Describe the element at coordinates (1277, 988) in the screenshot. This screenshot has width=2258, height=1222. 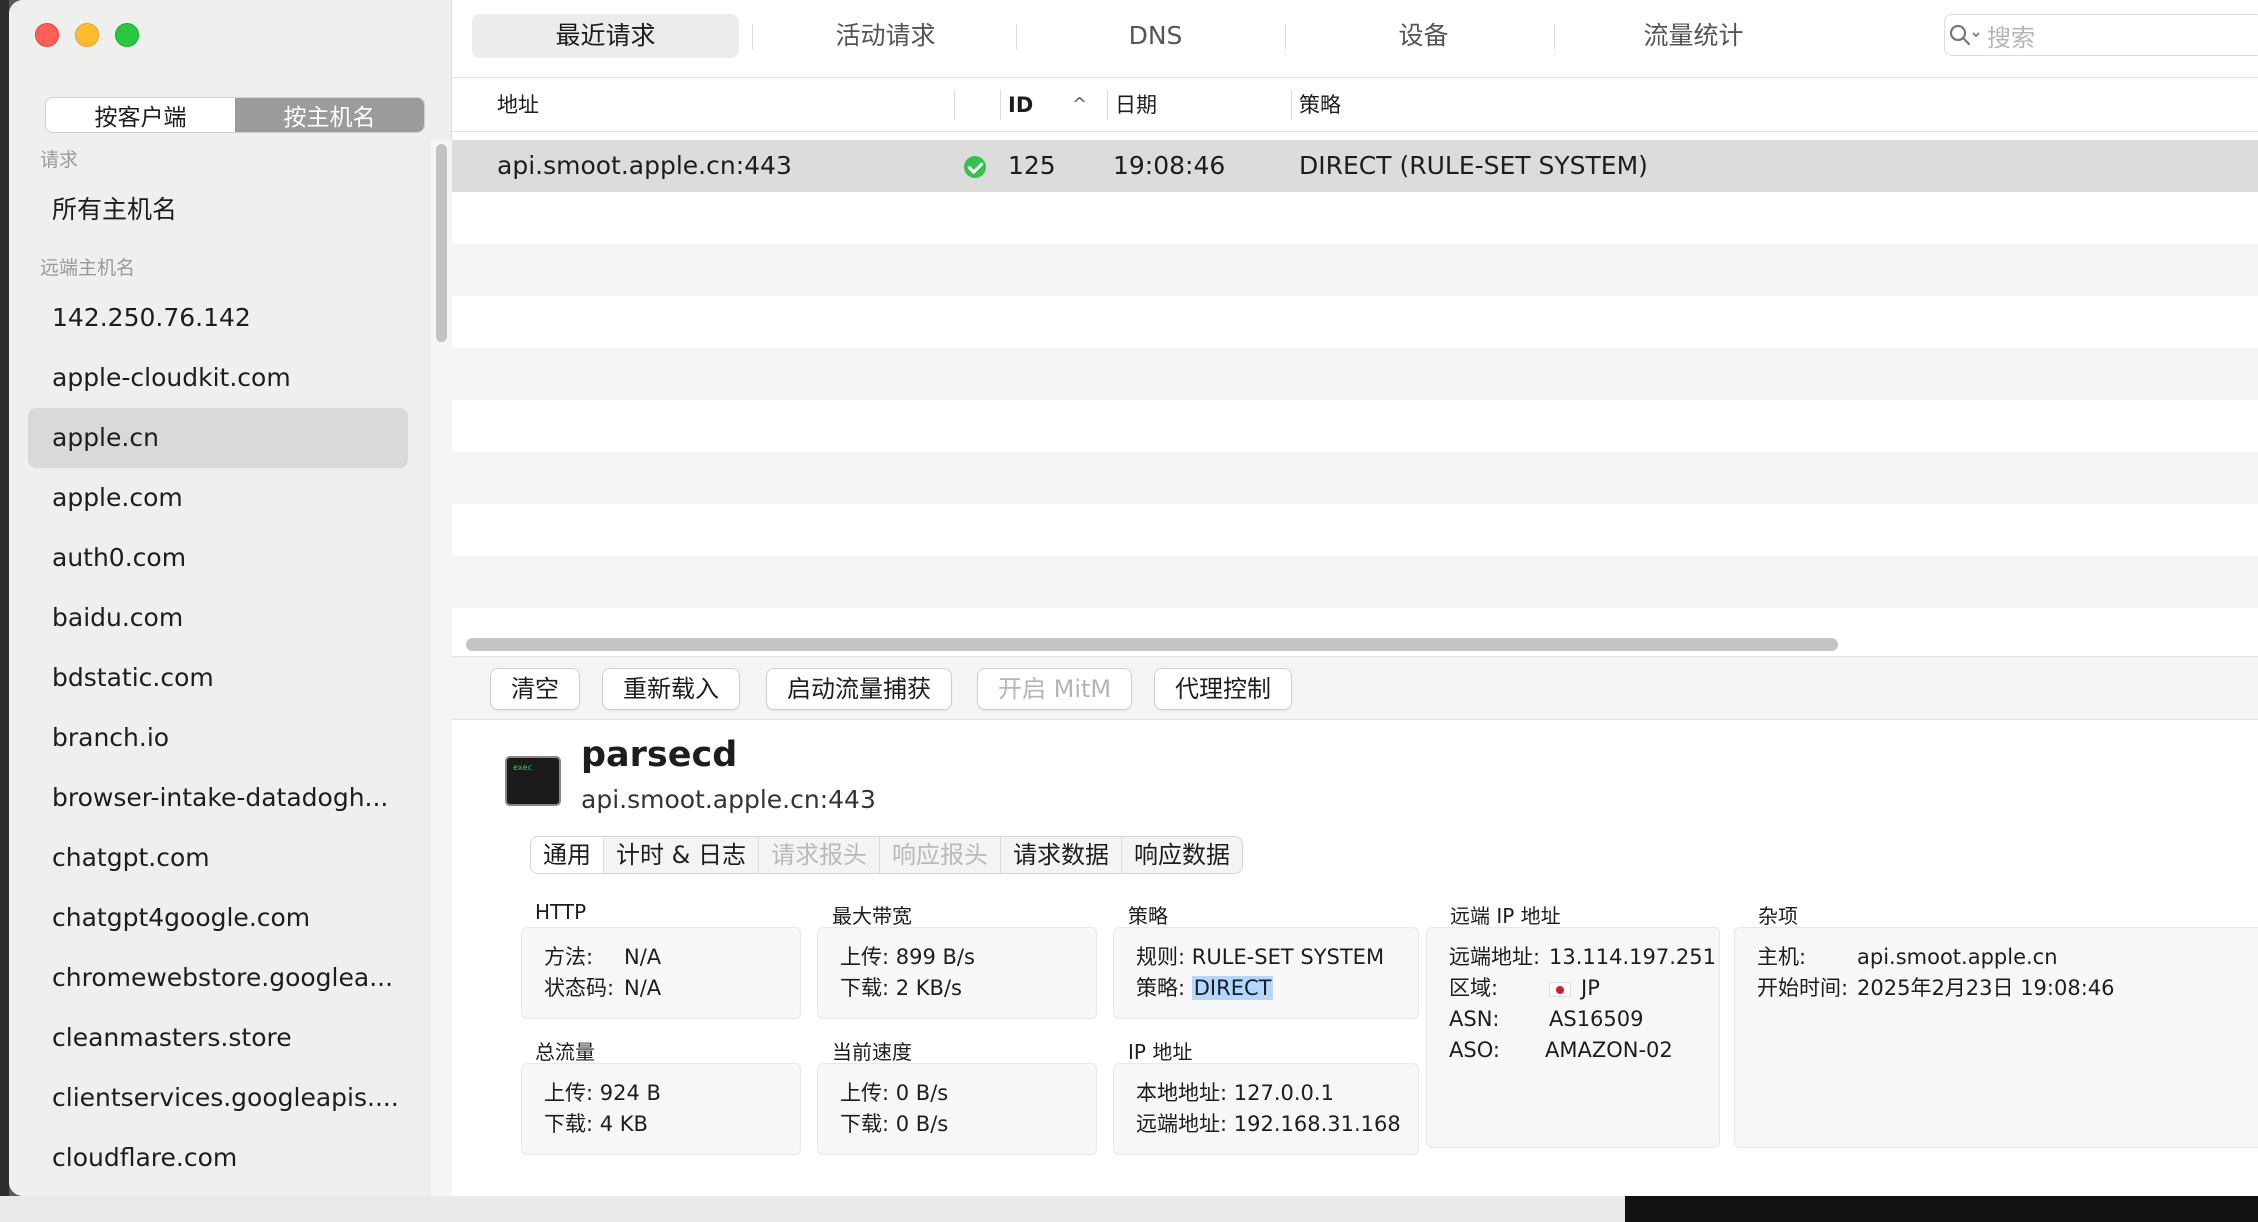
I see `policy-row: 策略: DIRECT` at that location.